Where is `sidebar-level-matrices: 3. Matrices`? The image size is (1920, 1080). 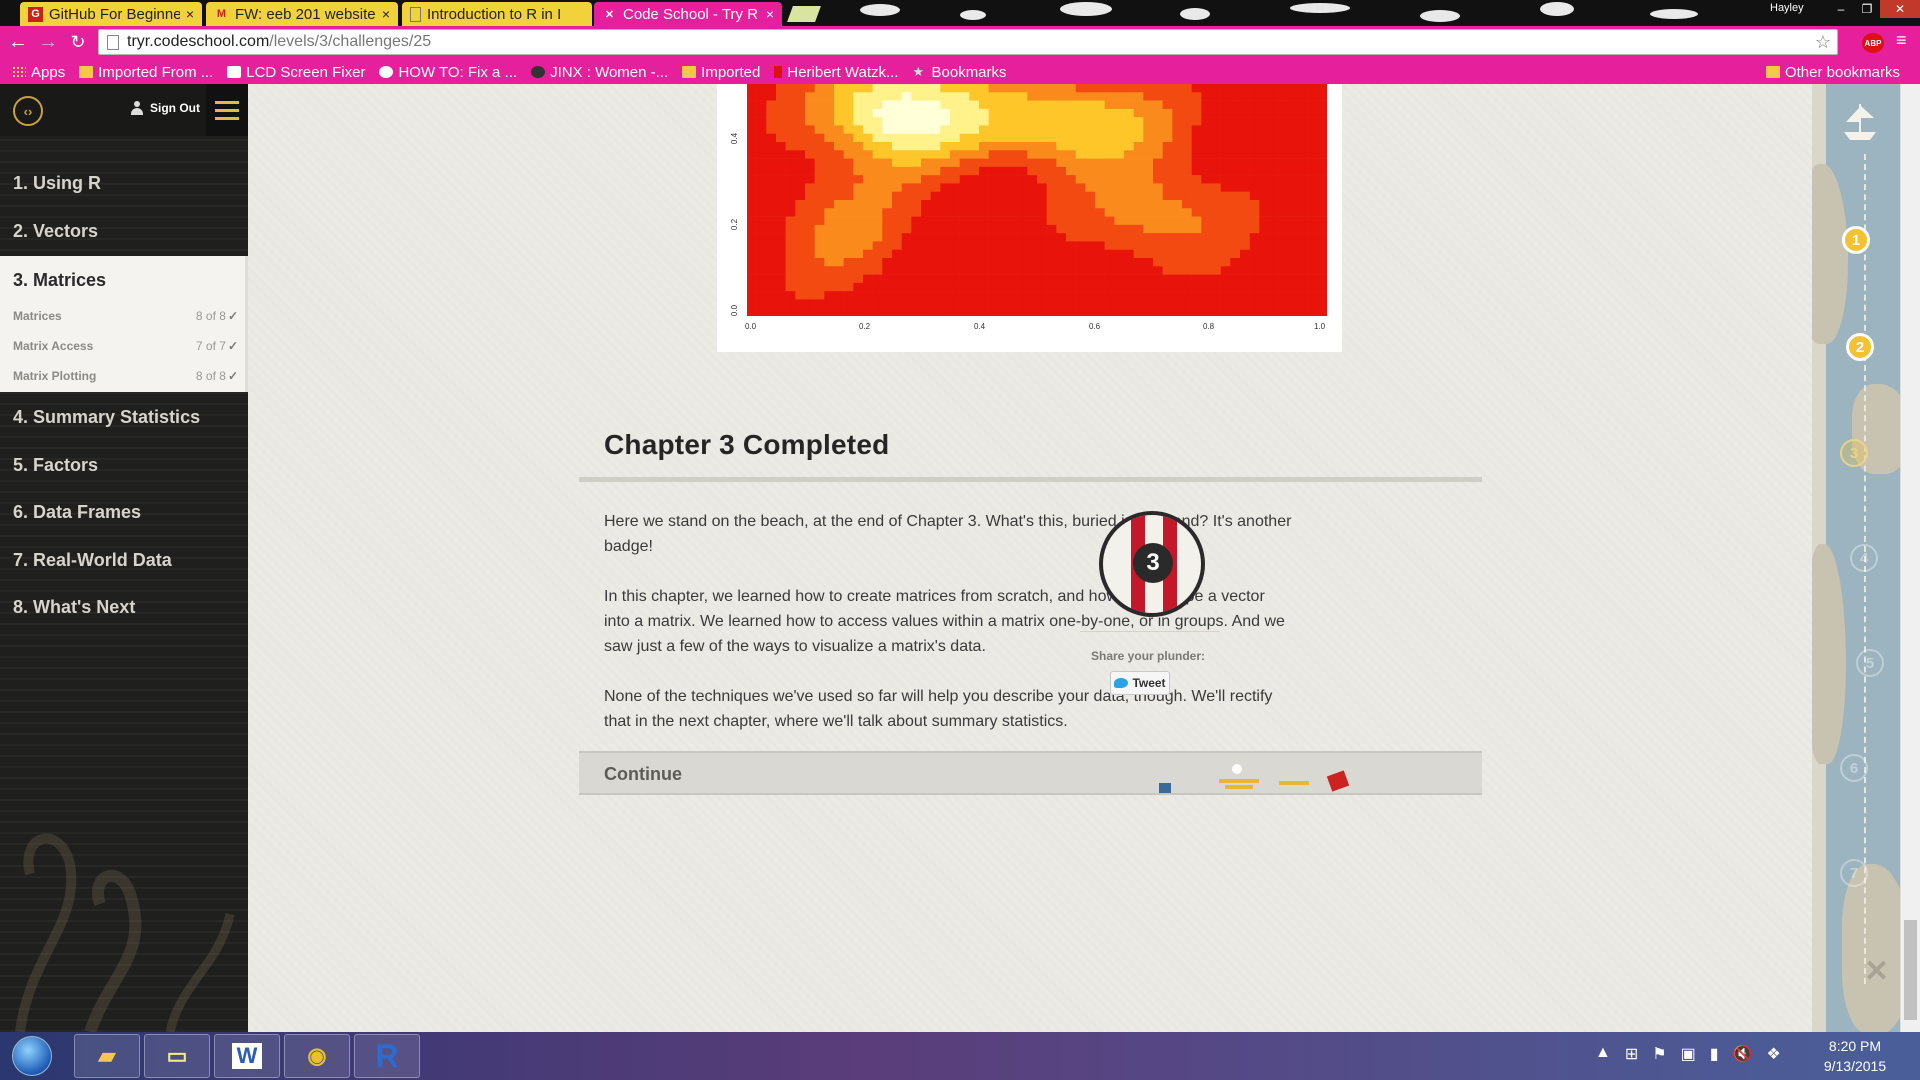 sidebar-level-matrices: 3. Matrices is located at coordinates (59, 280).